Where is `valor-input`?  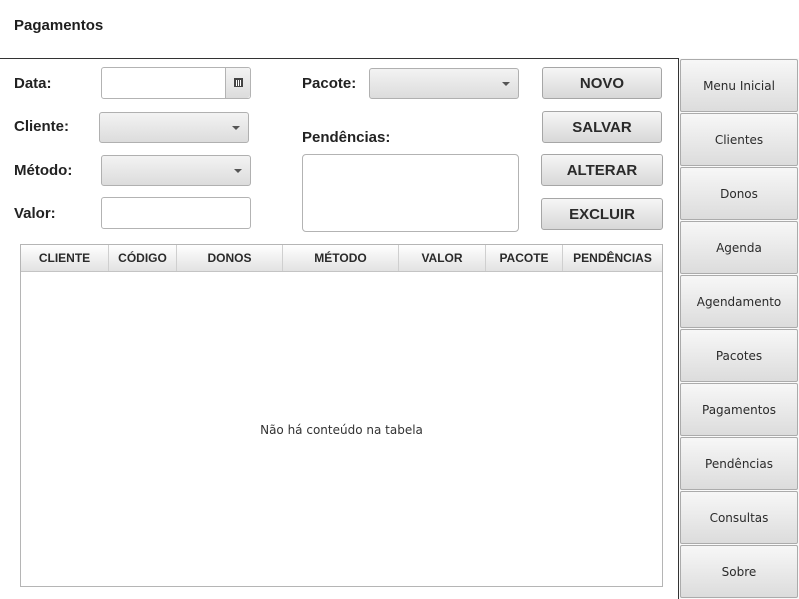
valor-input is located at coordinates (176, 213).